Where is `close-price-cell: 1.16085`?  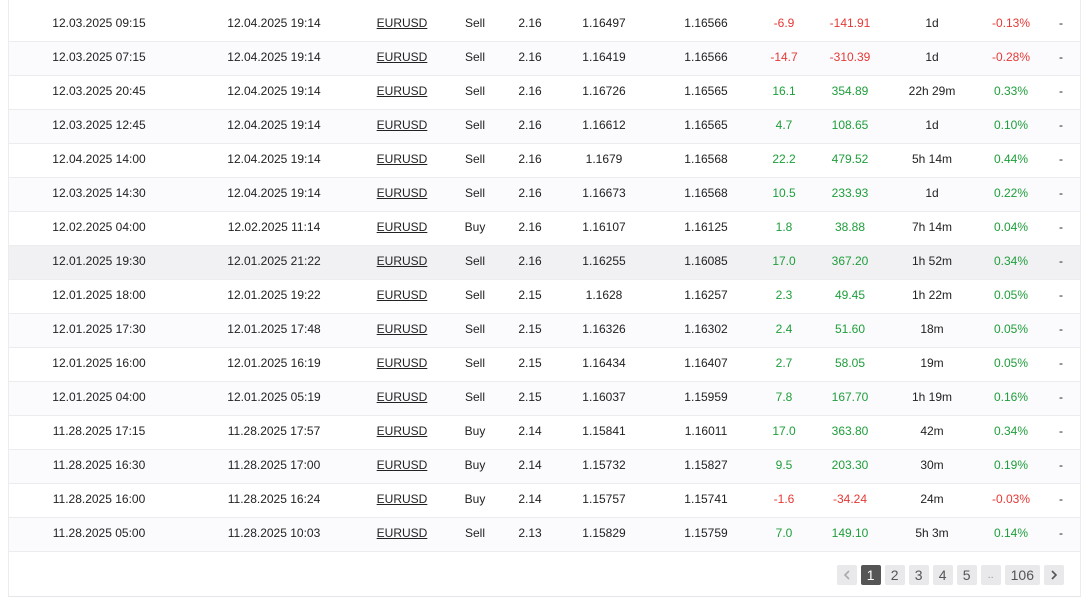 close-price-cell: 1.16085 is located at coordinates (706, 261).